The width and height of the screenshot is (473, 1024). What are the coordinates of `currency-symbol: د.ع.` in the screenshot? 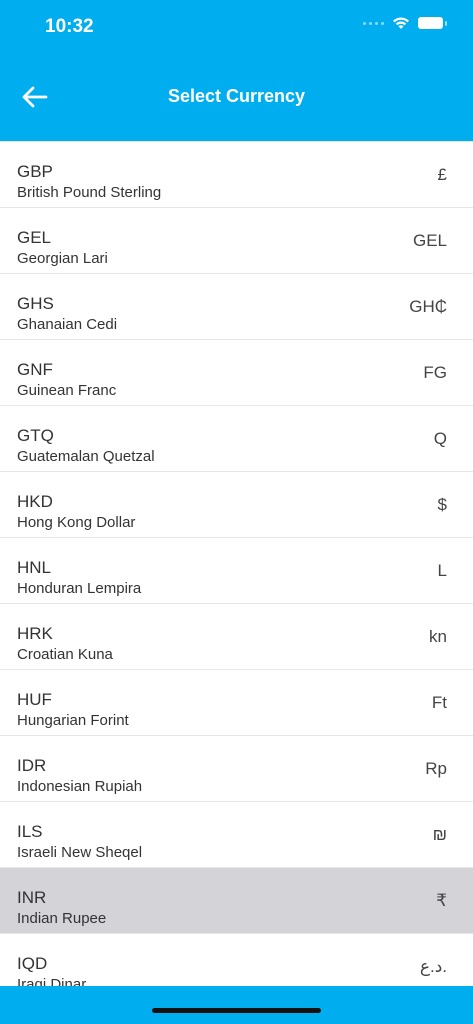 It's located at (433, 966).